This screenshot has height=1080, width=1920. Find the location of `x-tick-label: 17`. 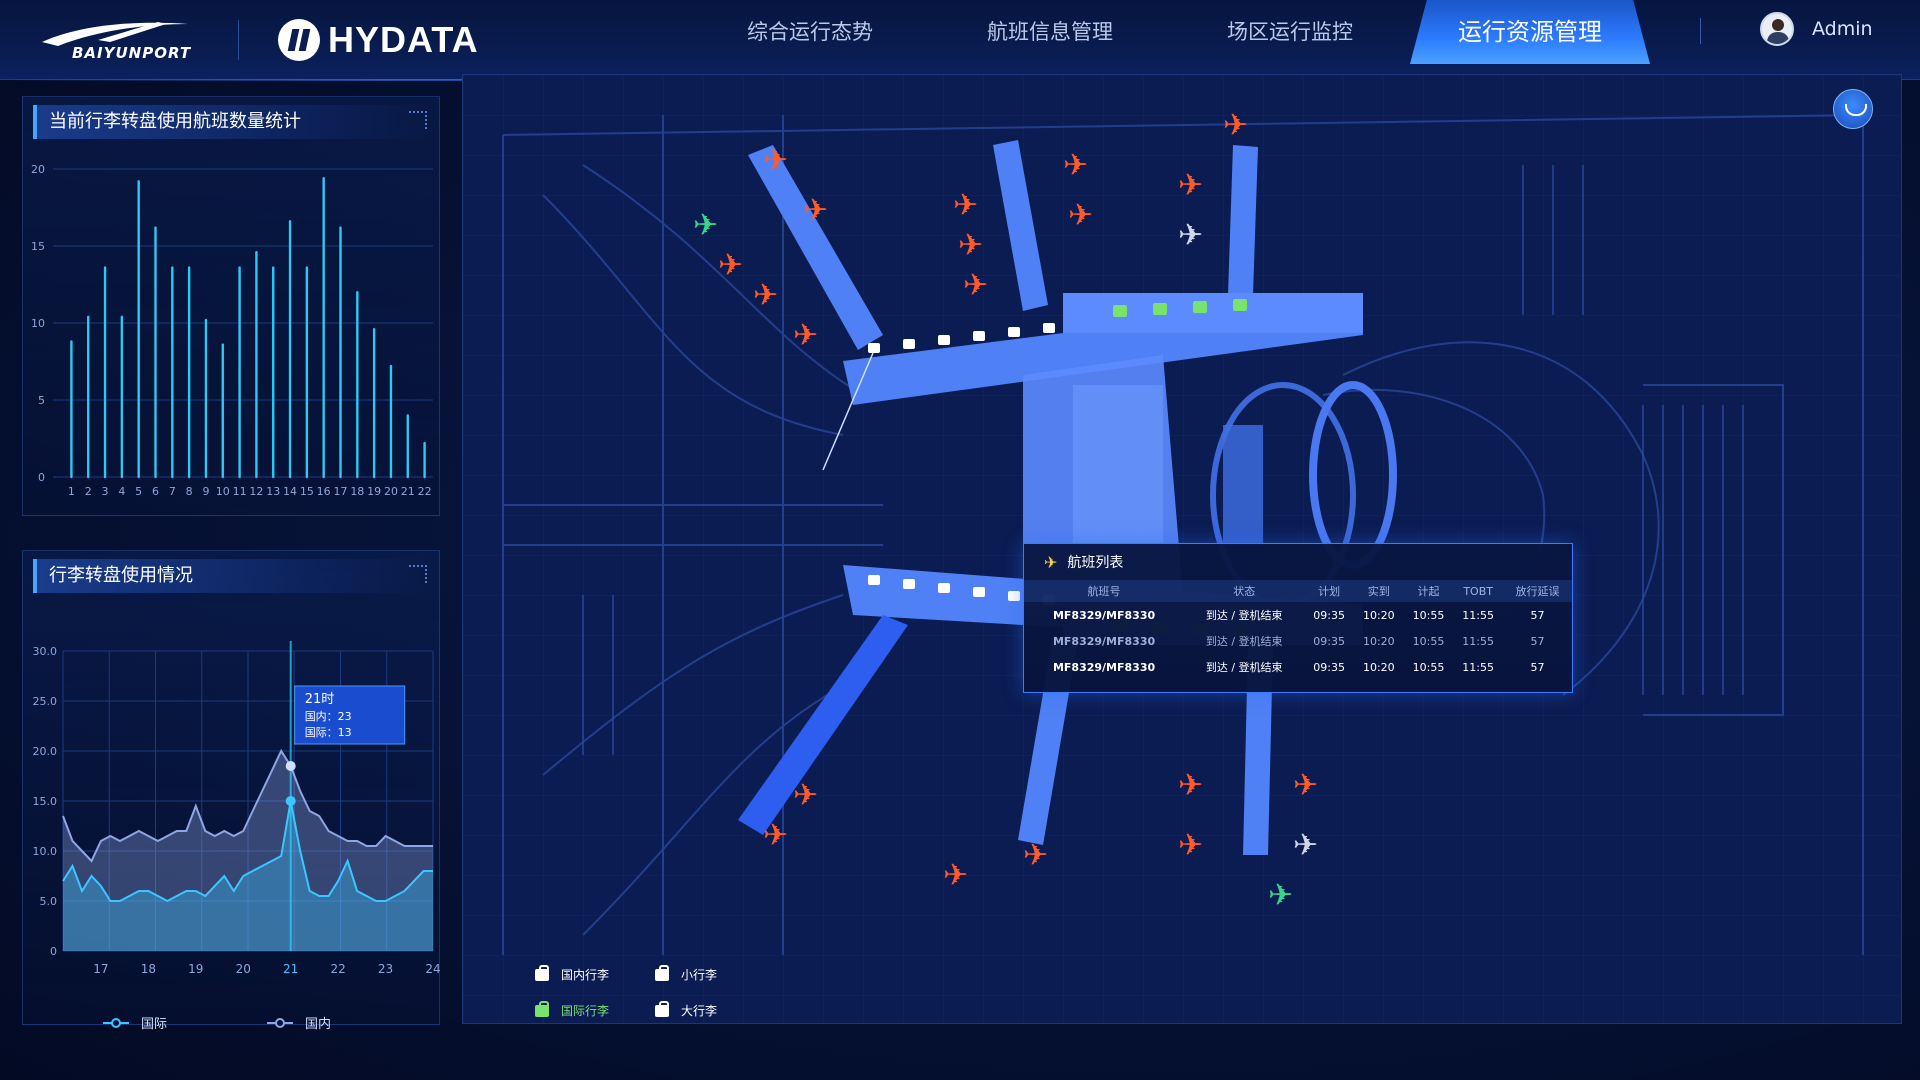

x-tick-label: 17 is located at coordinates (341, 491).